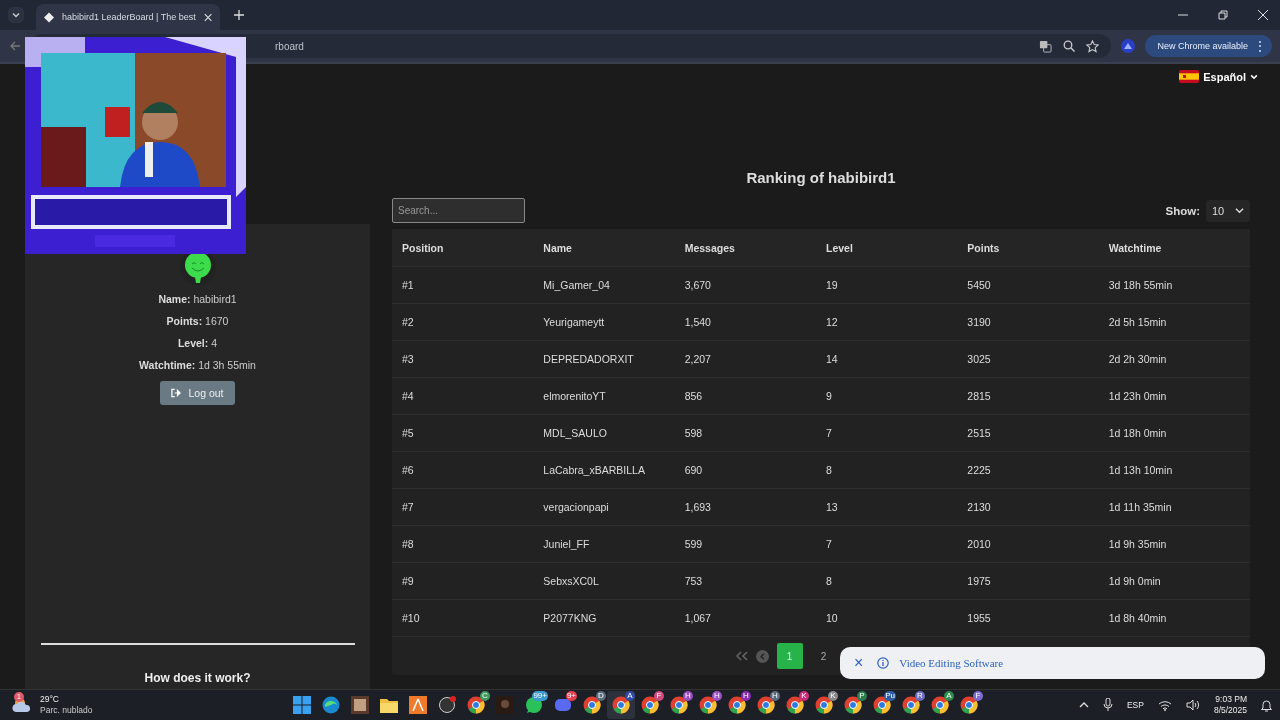  I want to click on language-indicator: ESP, so click(1135, 705).